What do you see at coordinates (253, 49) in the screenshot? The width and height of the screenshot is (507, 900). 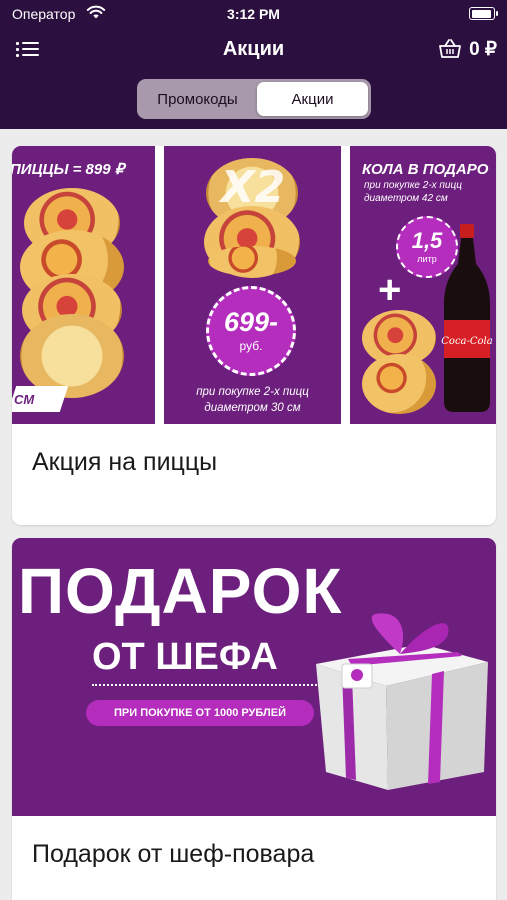 I see `page-title: Акции` at bounding box center [253, 49].